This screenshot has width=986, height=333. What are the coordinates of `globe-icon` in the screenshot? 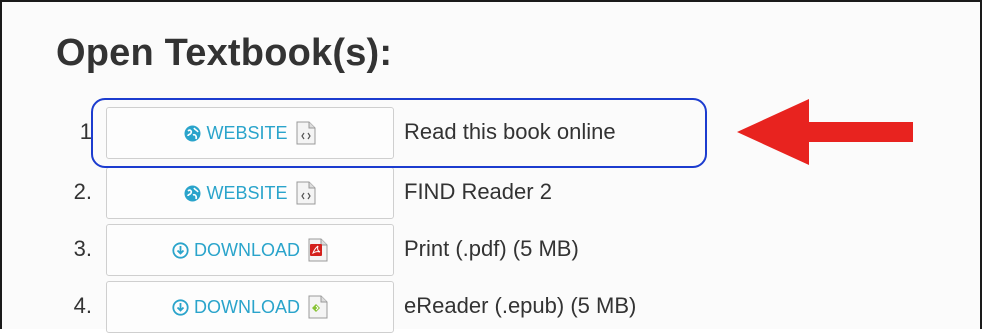 It's located at (192, 193).